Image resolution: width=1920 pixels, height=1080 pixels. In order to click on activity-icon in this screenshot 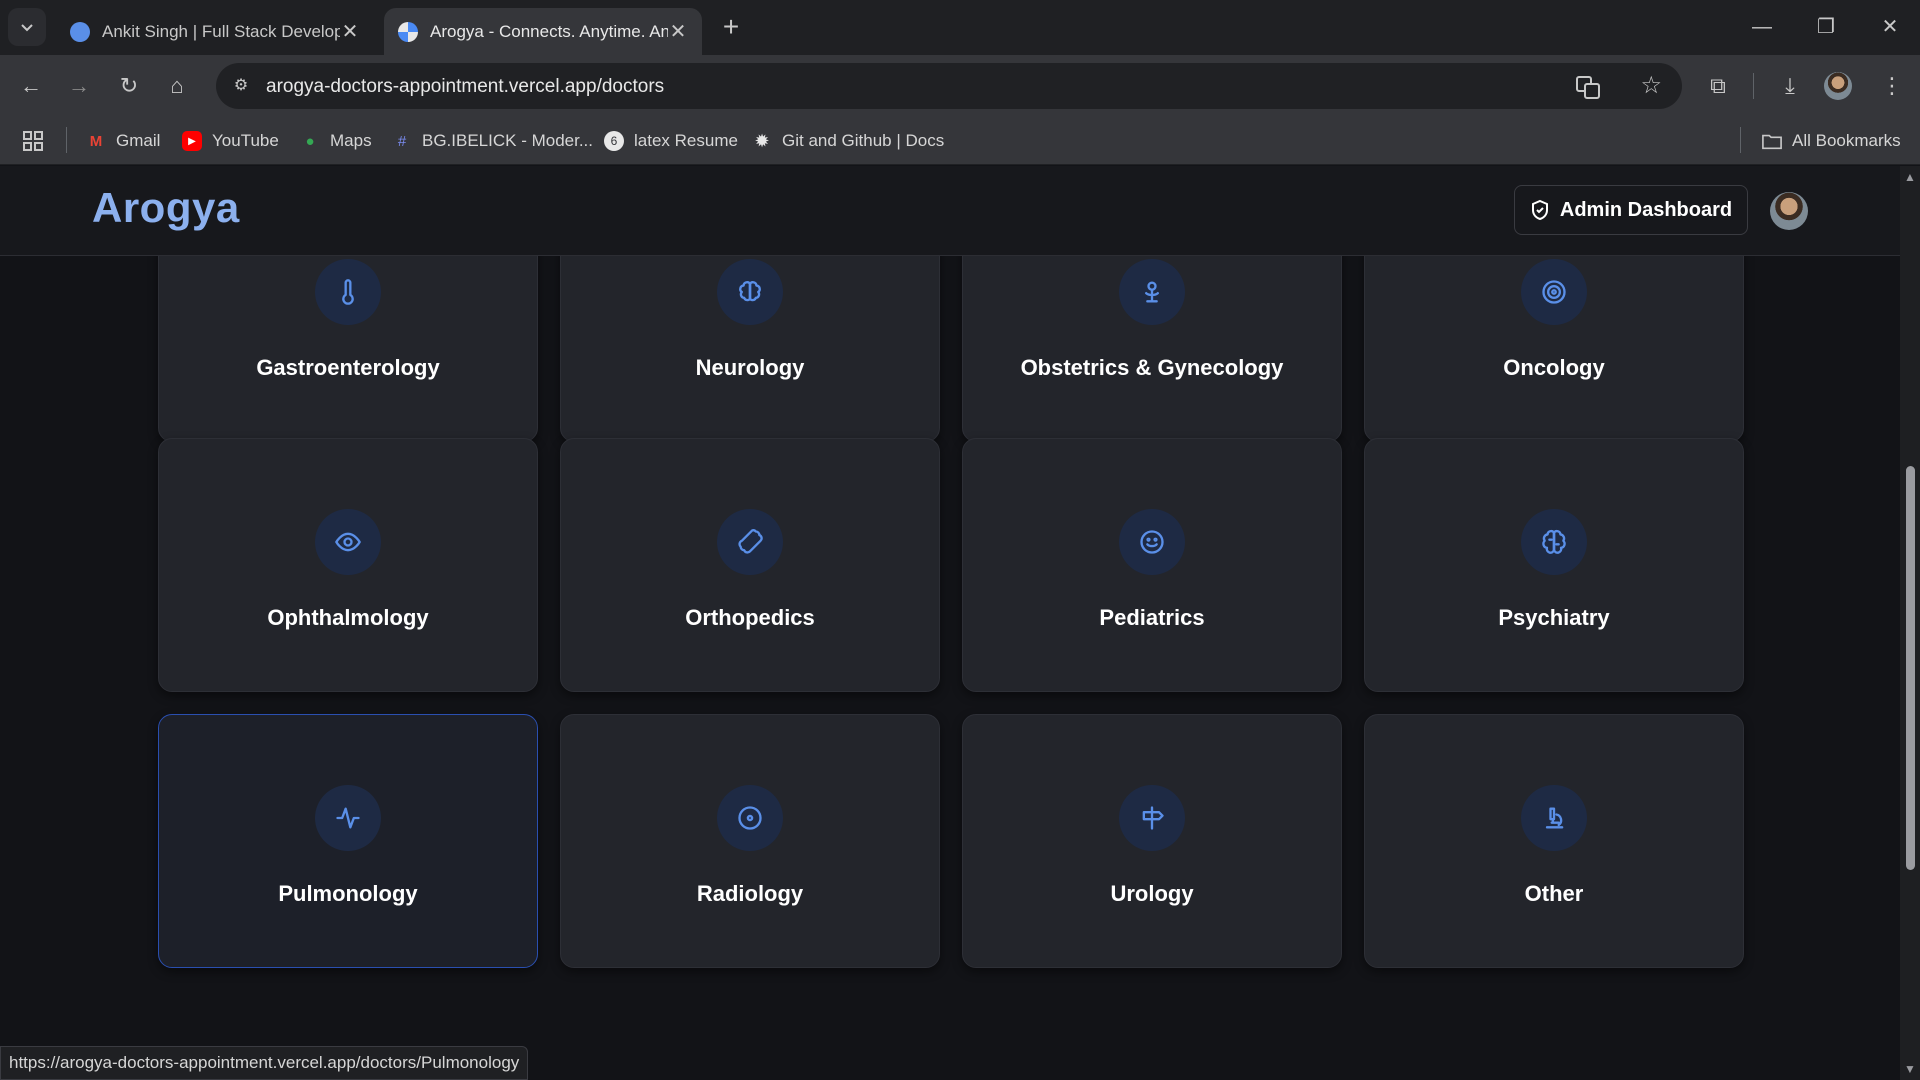, I will do `click(348, 818)`.